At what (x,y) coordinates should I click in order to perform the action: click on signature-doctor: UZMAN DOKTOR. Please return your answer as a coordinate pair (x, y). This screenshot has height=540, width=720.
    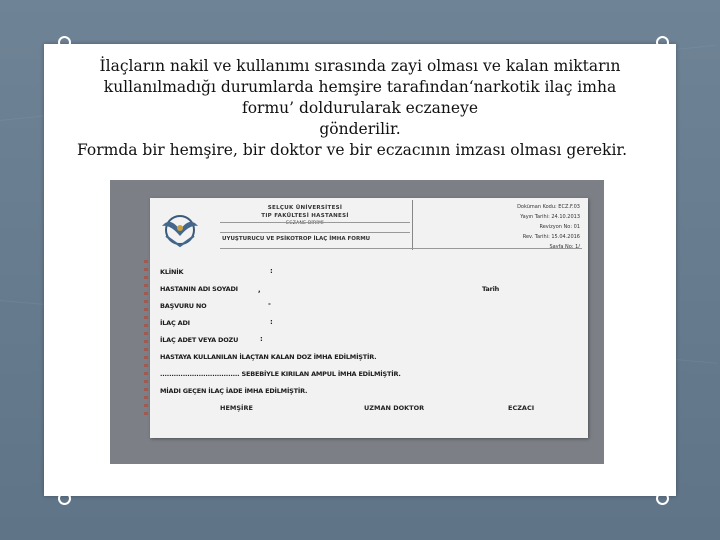
    Looking at the image, I should click on (394, 408).